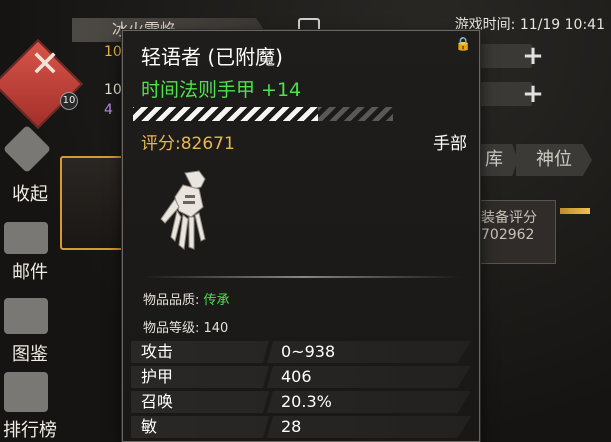 Image resolution: width=611 pixels, height=442 pixels. What do you see at coordinates (463, 45) in the screenshot?
I see `lock-icon: 🔒` at bounding box center [463, 45].